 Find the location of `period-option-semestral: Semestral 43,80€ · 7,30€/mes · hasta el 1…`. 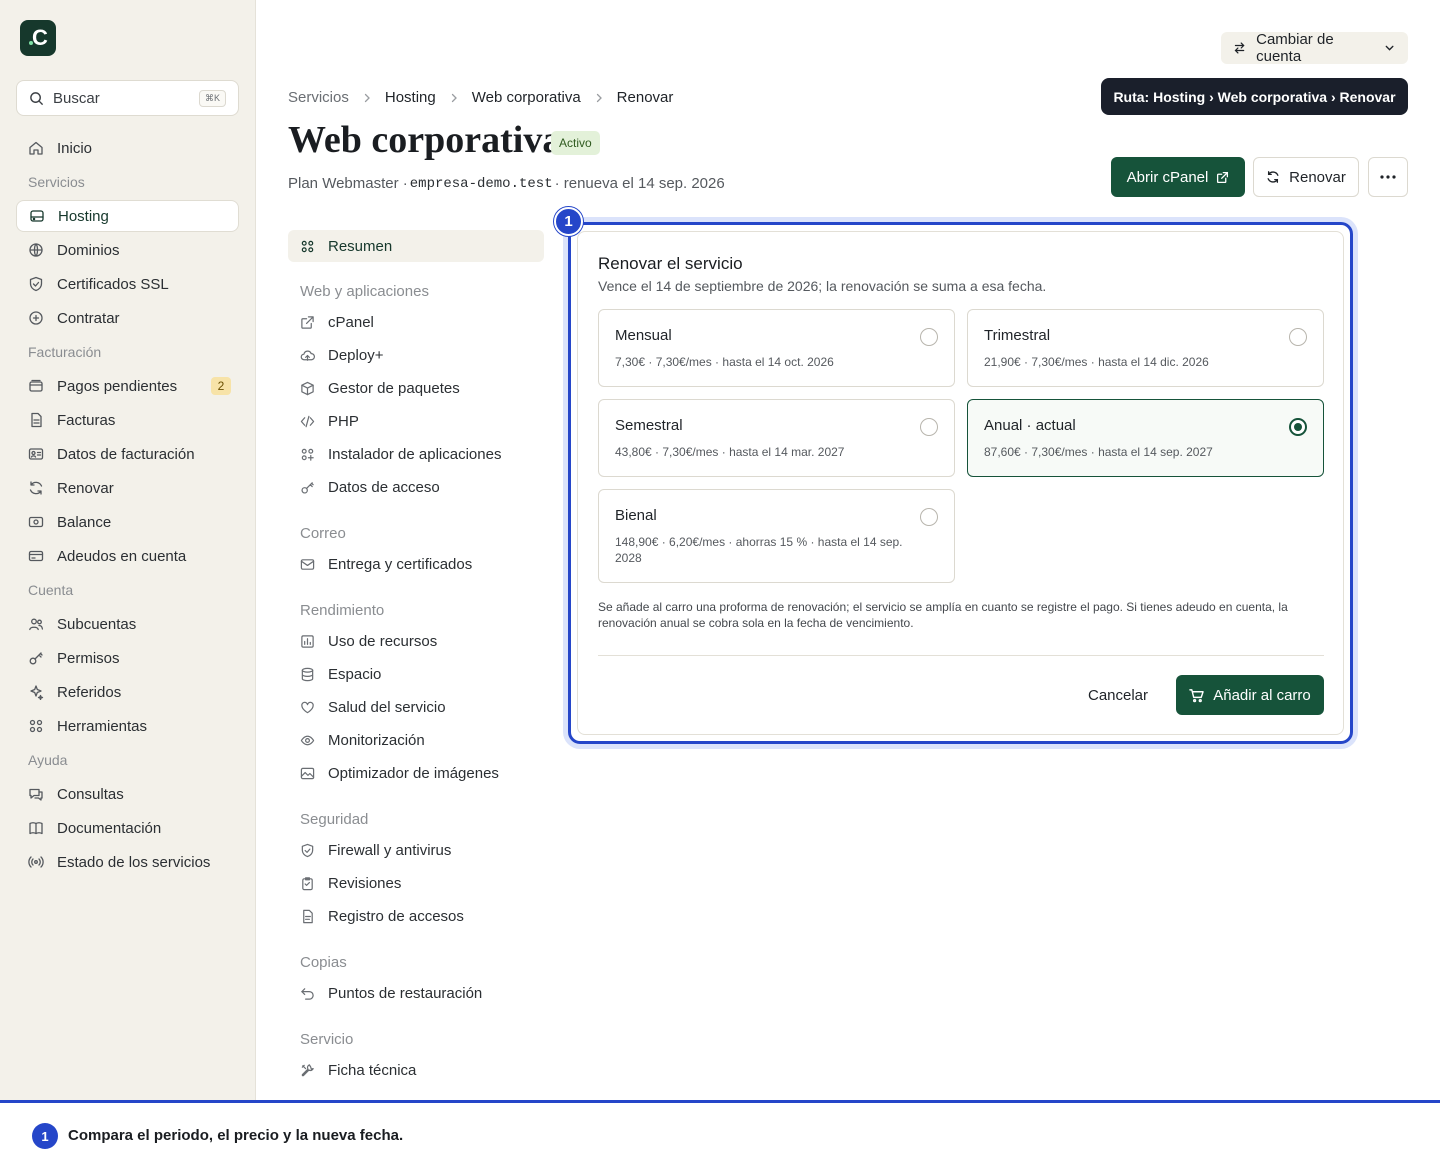

period-option-semestral: Semestral 43,80€ · 7,30€/mes · hasta el 1… is located at coordinates (776, 438).